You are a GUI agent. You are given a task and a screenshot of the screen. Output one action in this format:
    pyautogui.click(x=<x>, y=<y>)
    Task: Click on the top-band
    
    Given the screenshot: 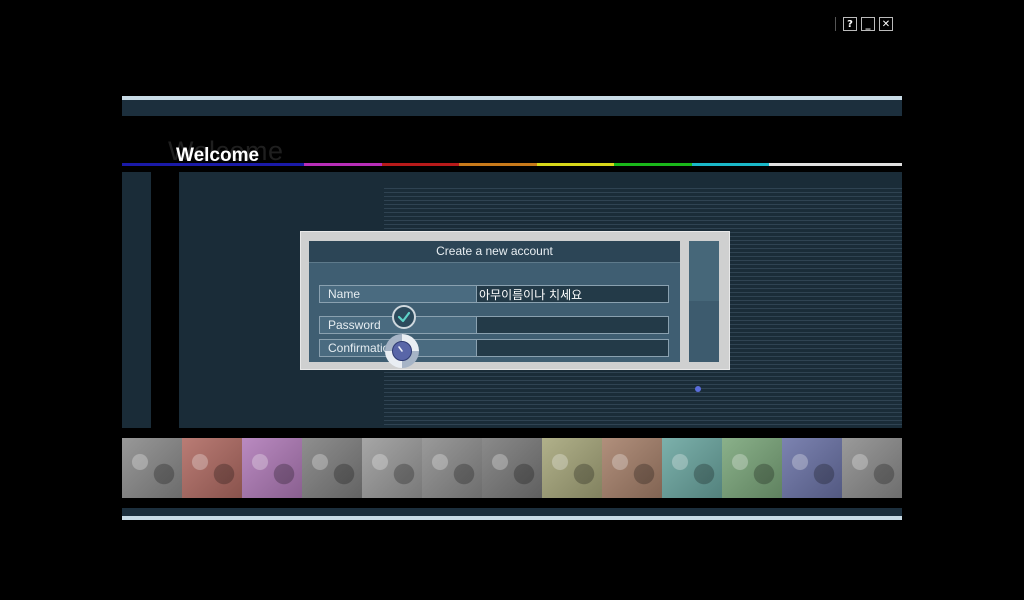 What is the action you would take?
    pyautogui.click(x=512, y=108)
    